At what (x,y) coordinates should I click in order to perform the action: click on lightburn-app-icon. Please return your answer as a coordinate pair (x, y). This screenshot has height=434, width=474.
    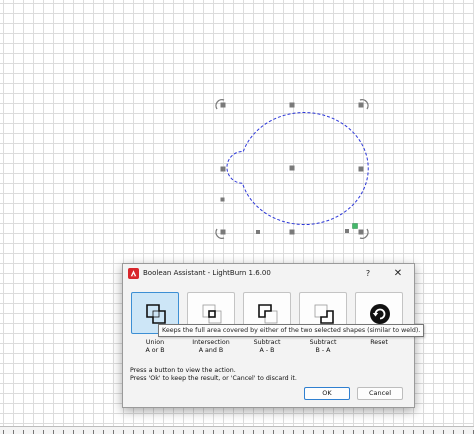
    Looking at the image, I should click on (133, 273).